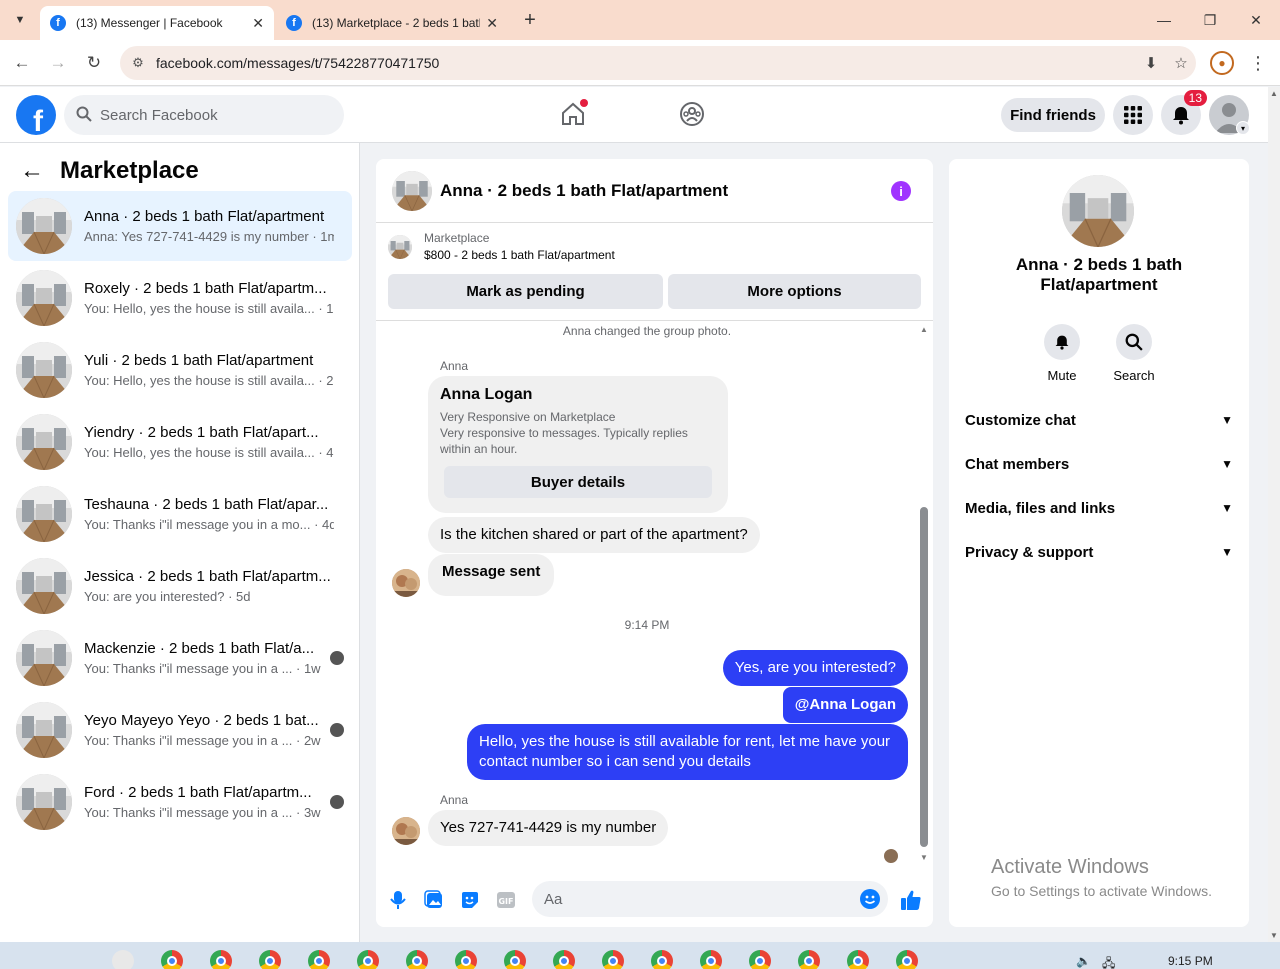  What do you see at coordinates (1108, 961) in the screenshot?
I see `network-icon: 🖧` at bounding box center [1108, 961].